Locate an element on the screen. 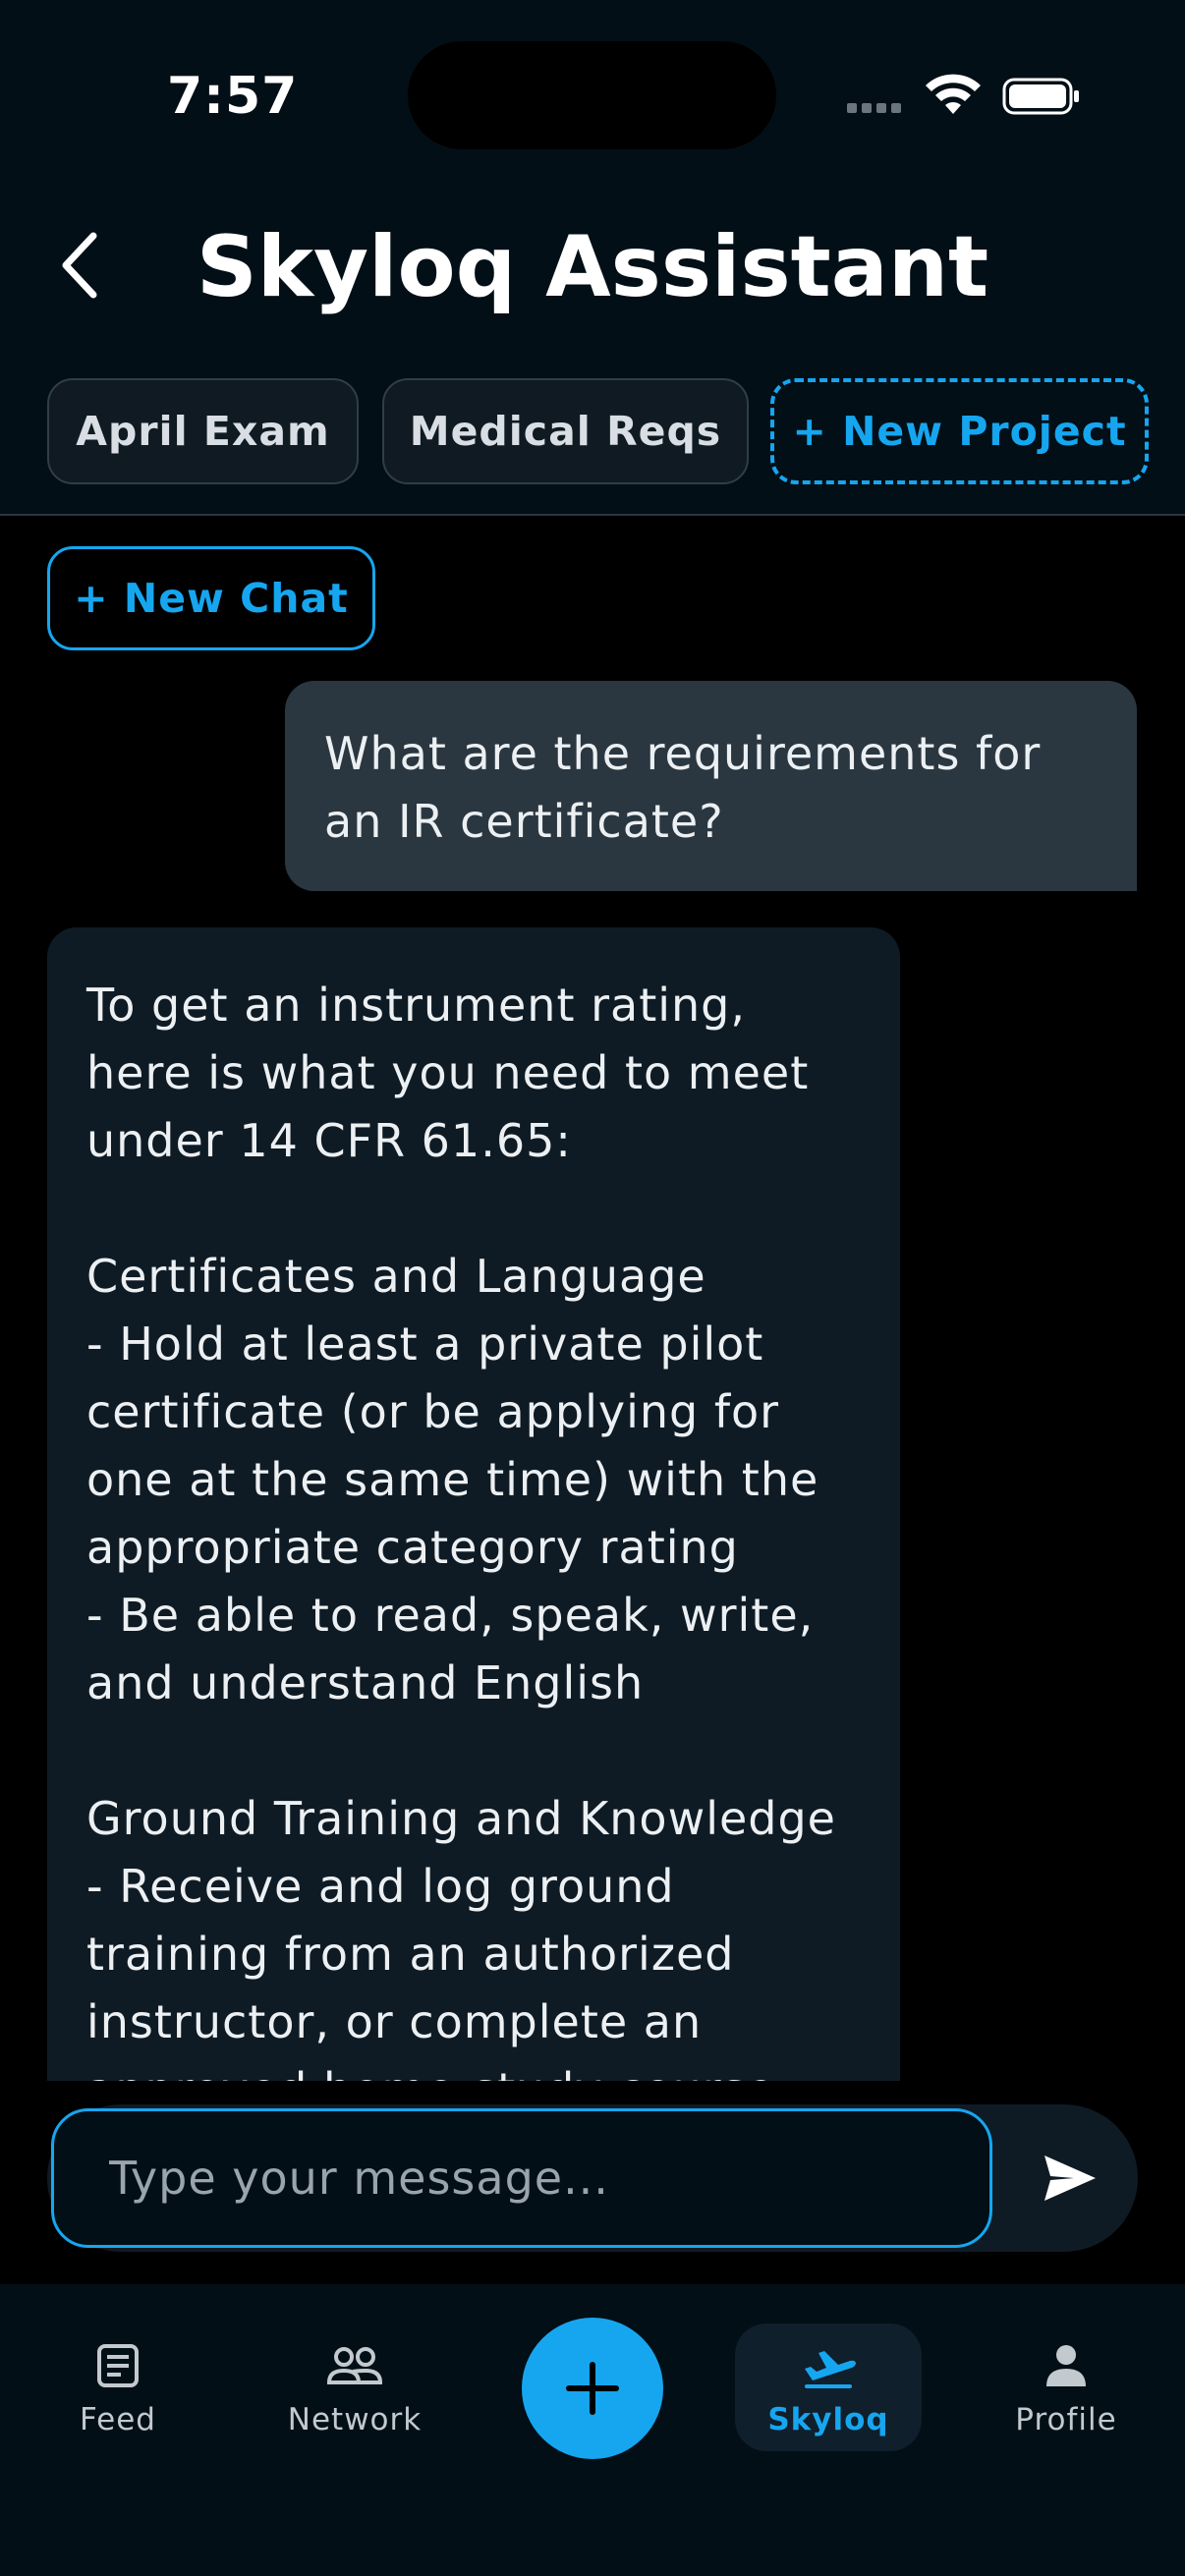  status-icons is located at coordinates (963, 94).